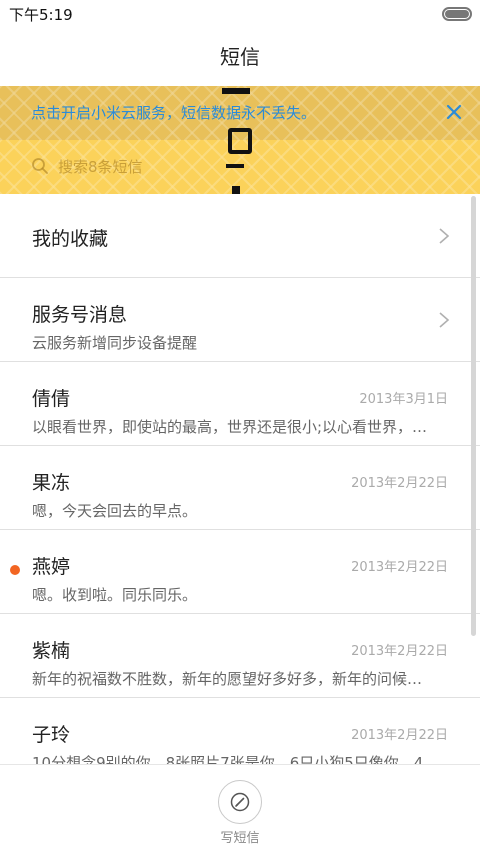 The image size is (480, 853). What do you see at coordinates (240, 572) in the screenshot?
I see `thread-item: 燕婷 2013年2月22日 嗯。收到啦。同乐同乐。` at bounding box center [240, 572].